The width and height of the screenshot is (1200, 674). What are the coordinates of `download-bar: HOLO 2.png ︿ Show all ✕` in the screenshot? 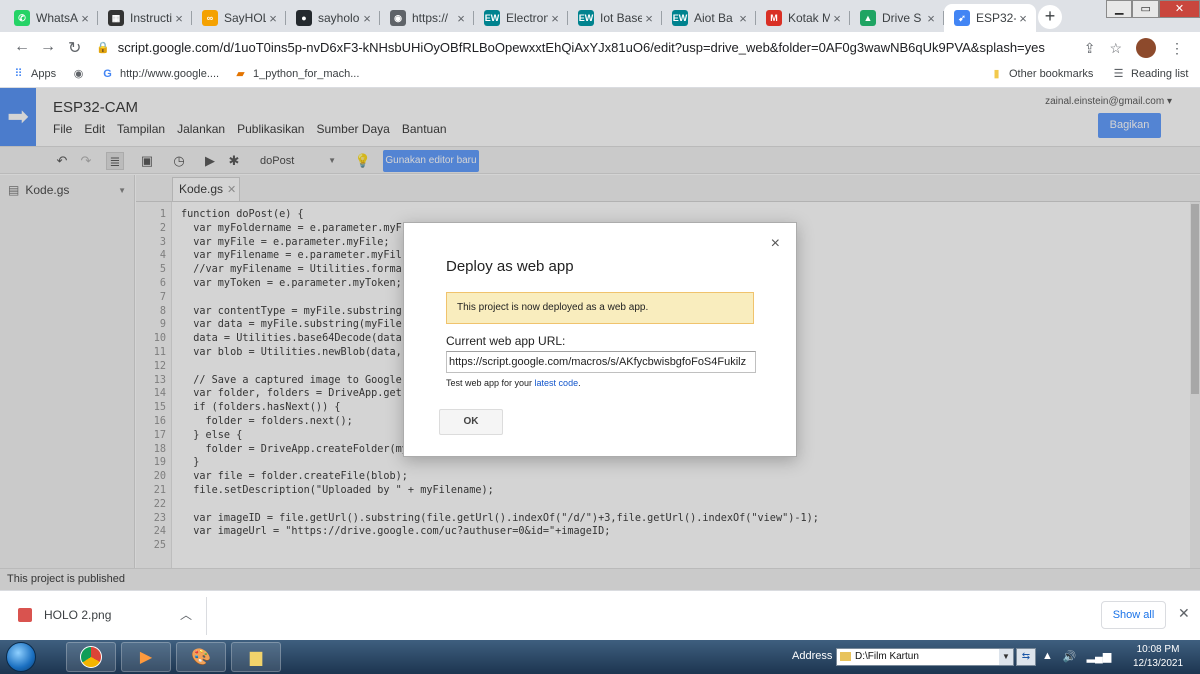 It's located at (600, 615).